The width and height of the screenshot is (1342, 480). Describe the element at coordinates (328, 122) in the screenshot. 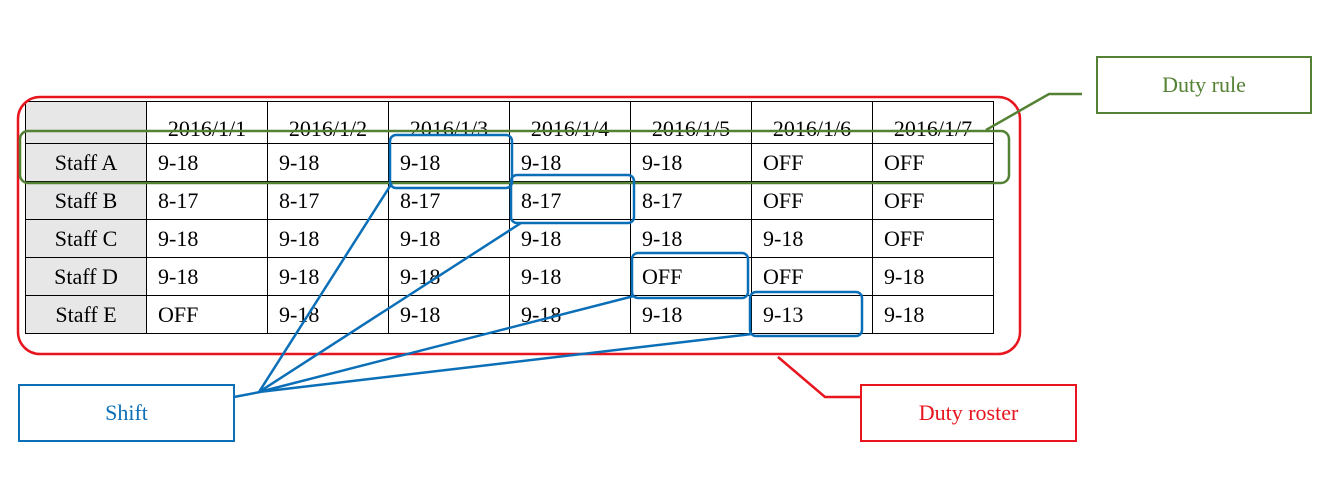

I see `date-header: 2016/1/2` at that location.